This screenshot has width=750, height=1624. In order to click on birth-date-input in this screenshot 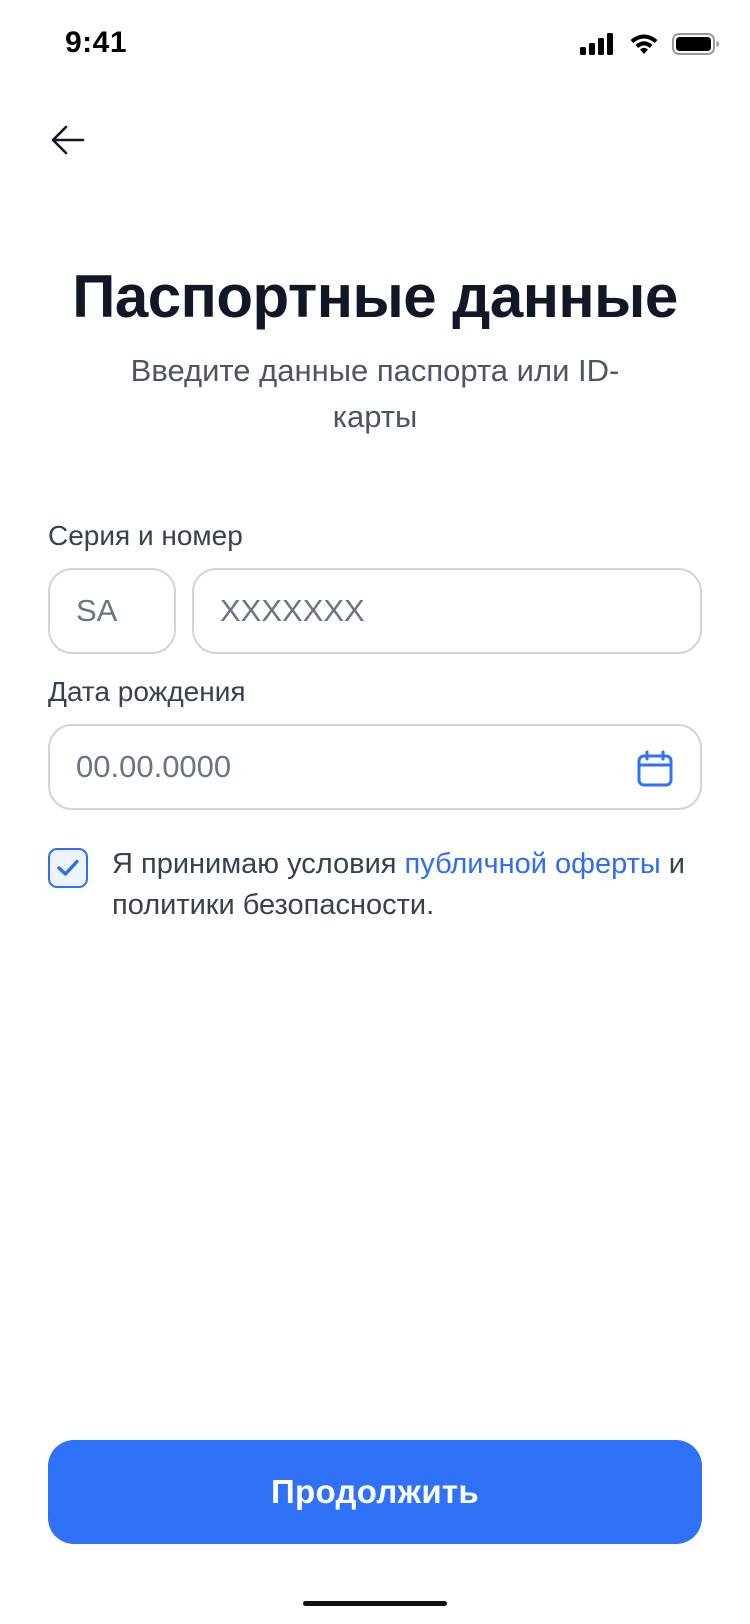, I will do `click(348, 767)`.